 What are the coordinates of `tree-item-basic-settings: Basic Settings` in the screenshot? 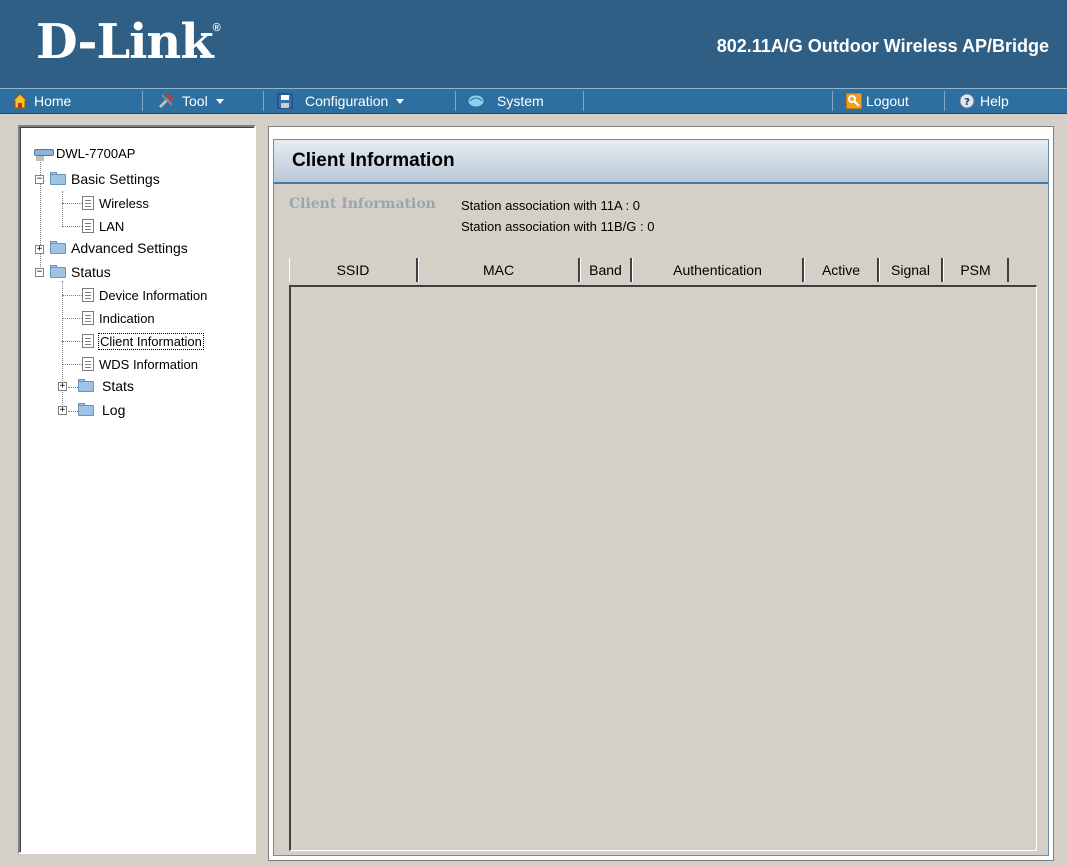 It's located at (105, 179).